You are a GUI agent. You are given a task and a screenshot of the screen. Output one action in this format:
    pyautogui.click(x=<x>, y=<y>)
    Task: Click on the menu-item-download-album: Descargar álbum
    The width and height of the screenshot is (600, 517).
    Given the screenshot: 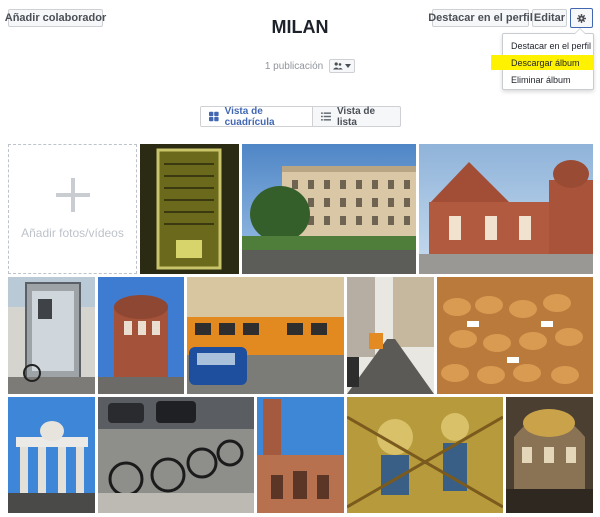 What is the action you would take?
    pyautogui.click(x=542, y=62)
    